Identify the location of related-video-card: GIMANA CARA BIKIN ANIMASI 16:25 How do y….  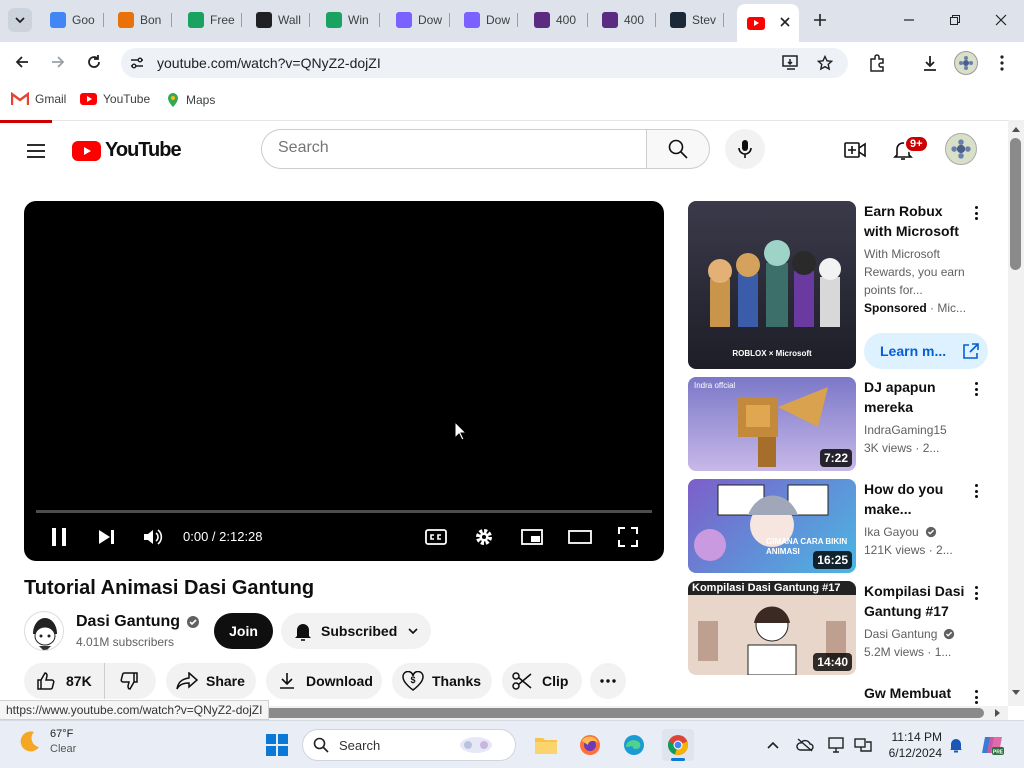
(848, 527).